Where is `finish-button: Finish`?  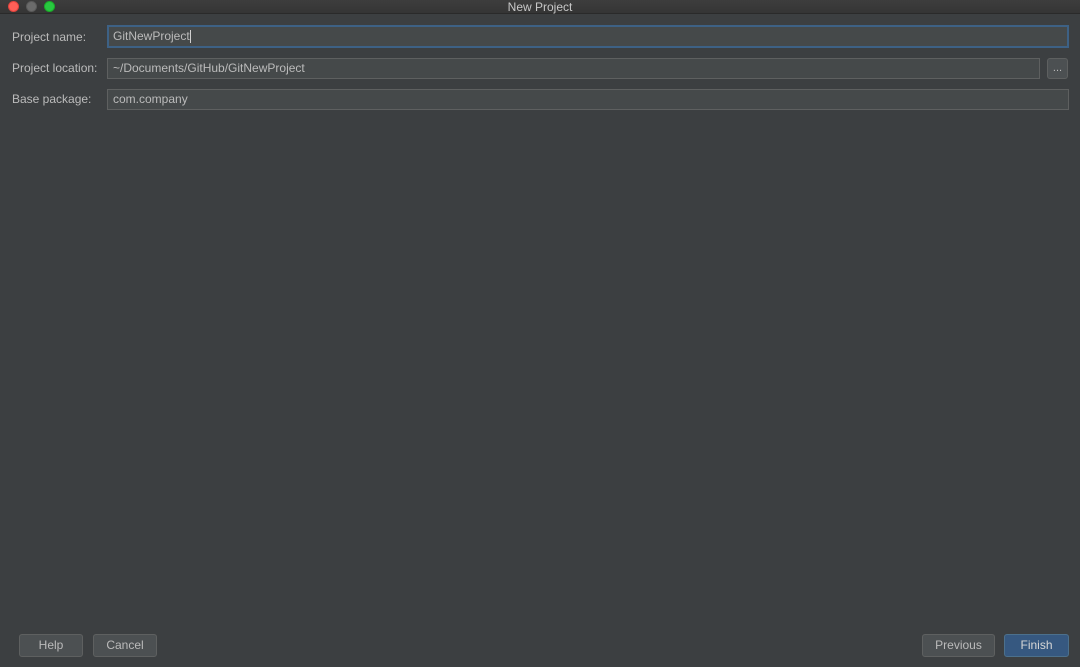
finish-button: Finish is located at coordinates (1036, 645).